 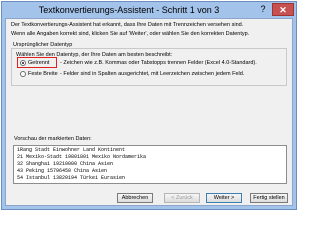 I want to click on preview-line-text: 4 Istanbul 13820194 Türkei Eurasien, so click(x=73, y=178).